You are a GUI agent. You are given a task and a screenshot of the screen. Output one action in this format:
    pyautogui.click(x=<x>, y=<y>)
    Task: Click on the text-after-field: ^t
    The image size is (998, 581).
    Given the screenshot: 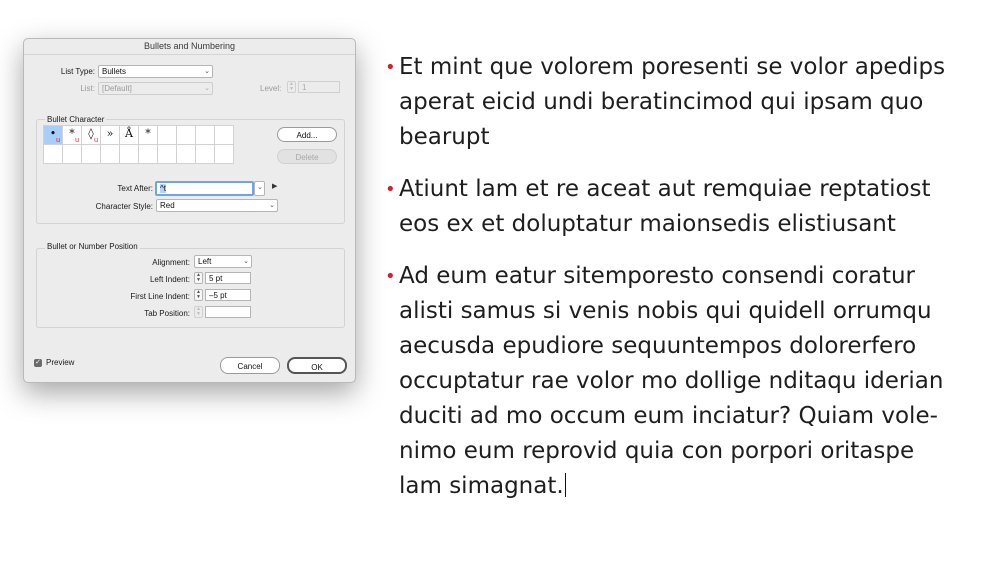 What is the action you would take?
    pyautogui.click(x=204, y=188)
    